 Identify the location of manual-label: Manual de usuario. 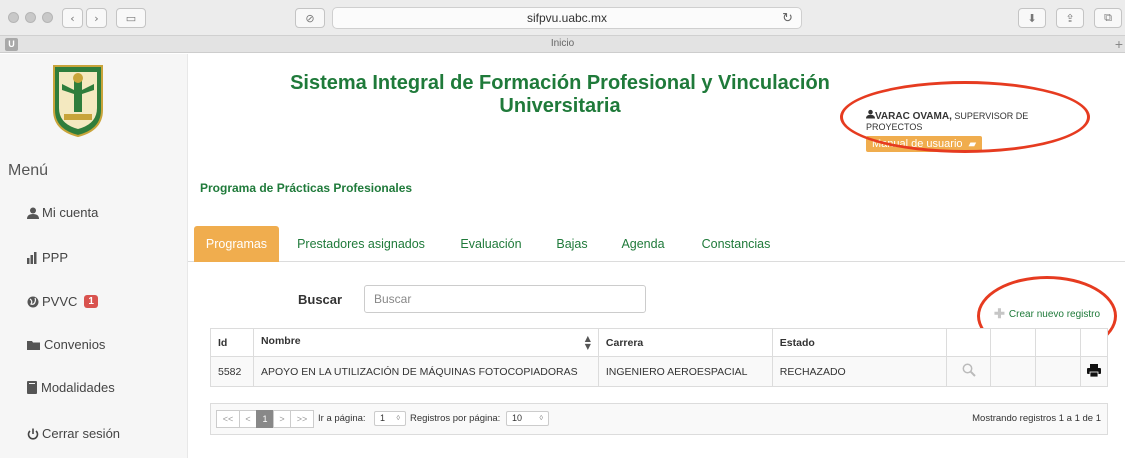
(917, 144).